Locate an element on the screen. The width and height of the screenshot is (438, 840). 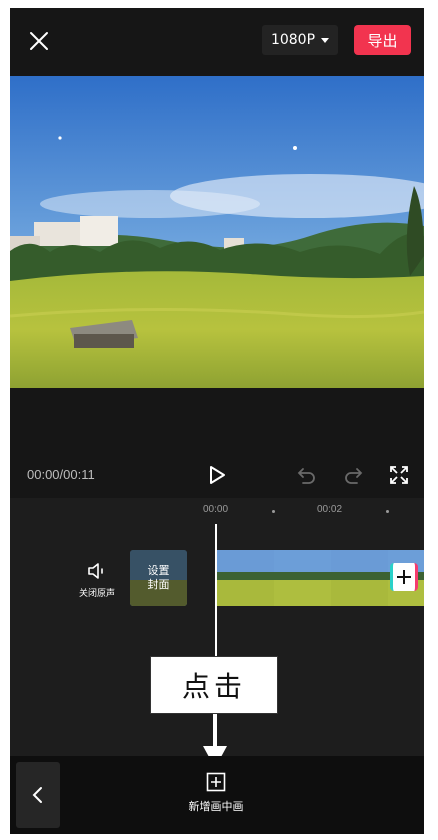
annotation-label: 点击 is located at coordinates (214, 685).